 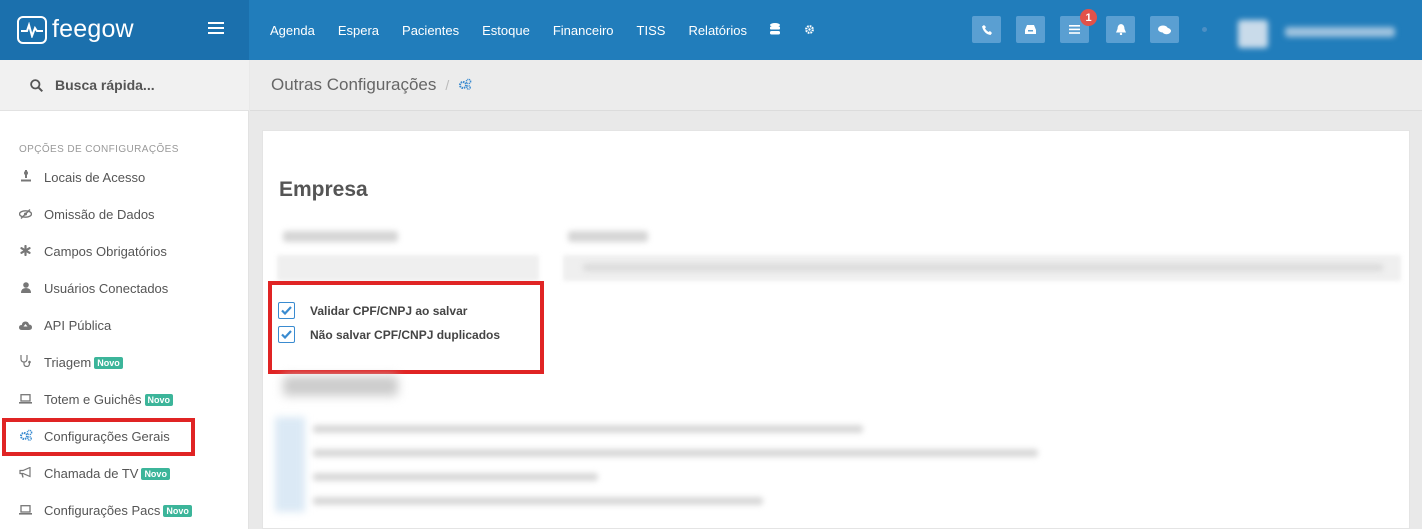 What do you see at coordinates (340, 386) in the screenshot?
I see `blurred-heading` at bounding box center [340, 386].